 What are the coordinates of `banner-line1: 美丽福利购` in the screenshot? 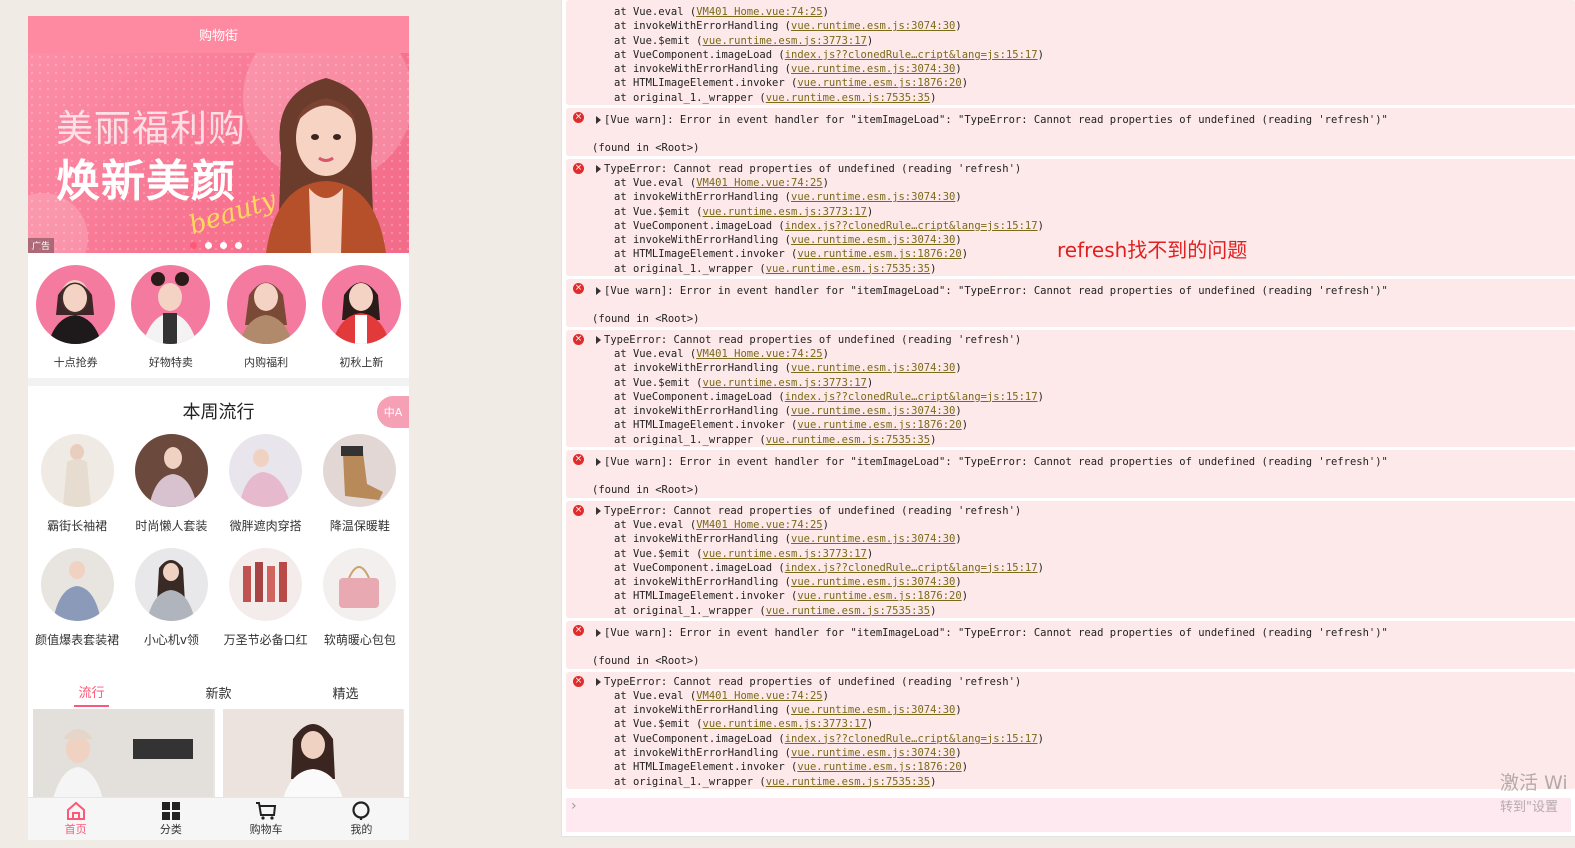 It's located at (151, 128).